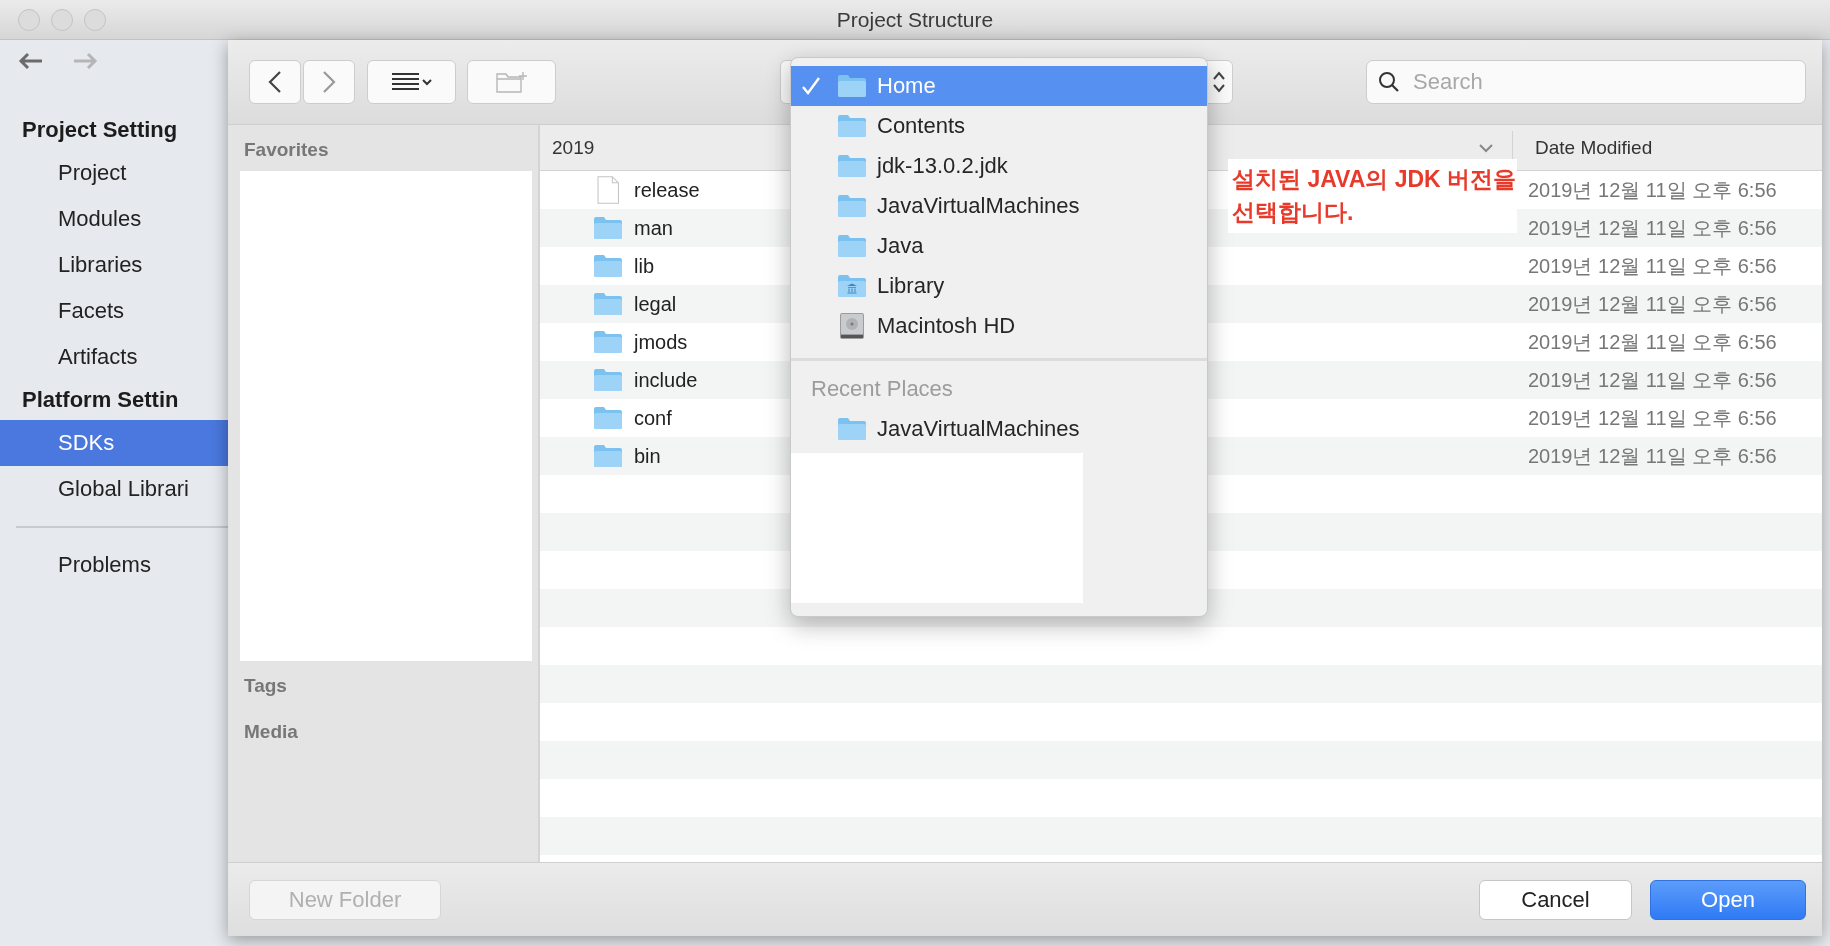 The height and width of the screenshot is (946, 1830). I want to click on menu-item: Library, so click(999, 286).